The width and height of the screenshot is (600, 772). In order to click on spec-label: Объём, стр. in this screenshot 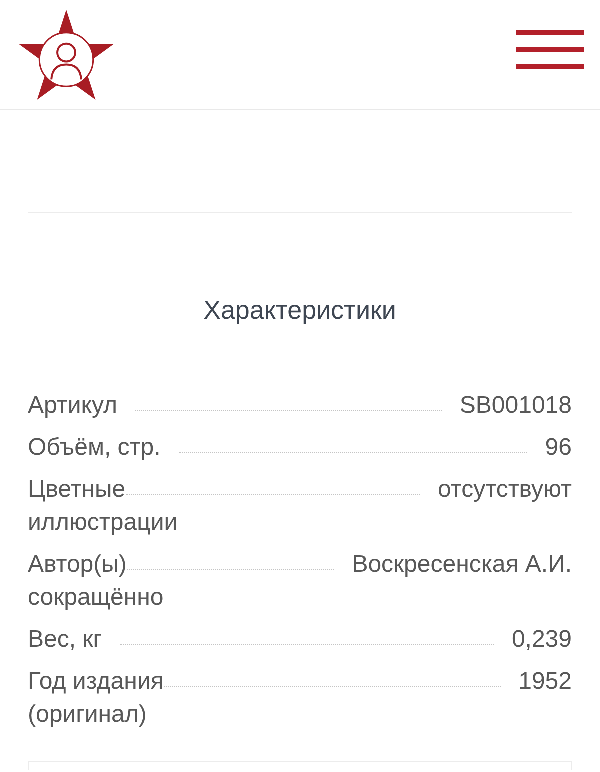, I will do `click(95, 448)`.